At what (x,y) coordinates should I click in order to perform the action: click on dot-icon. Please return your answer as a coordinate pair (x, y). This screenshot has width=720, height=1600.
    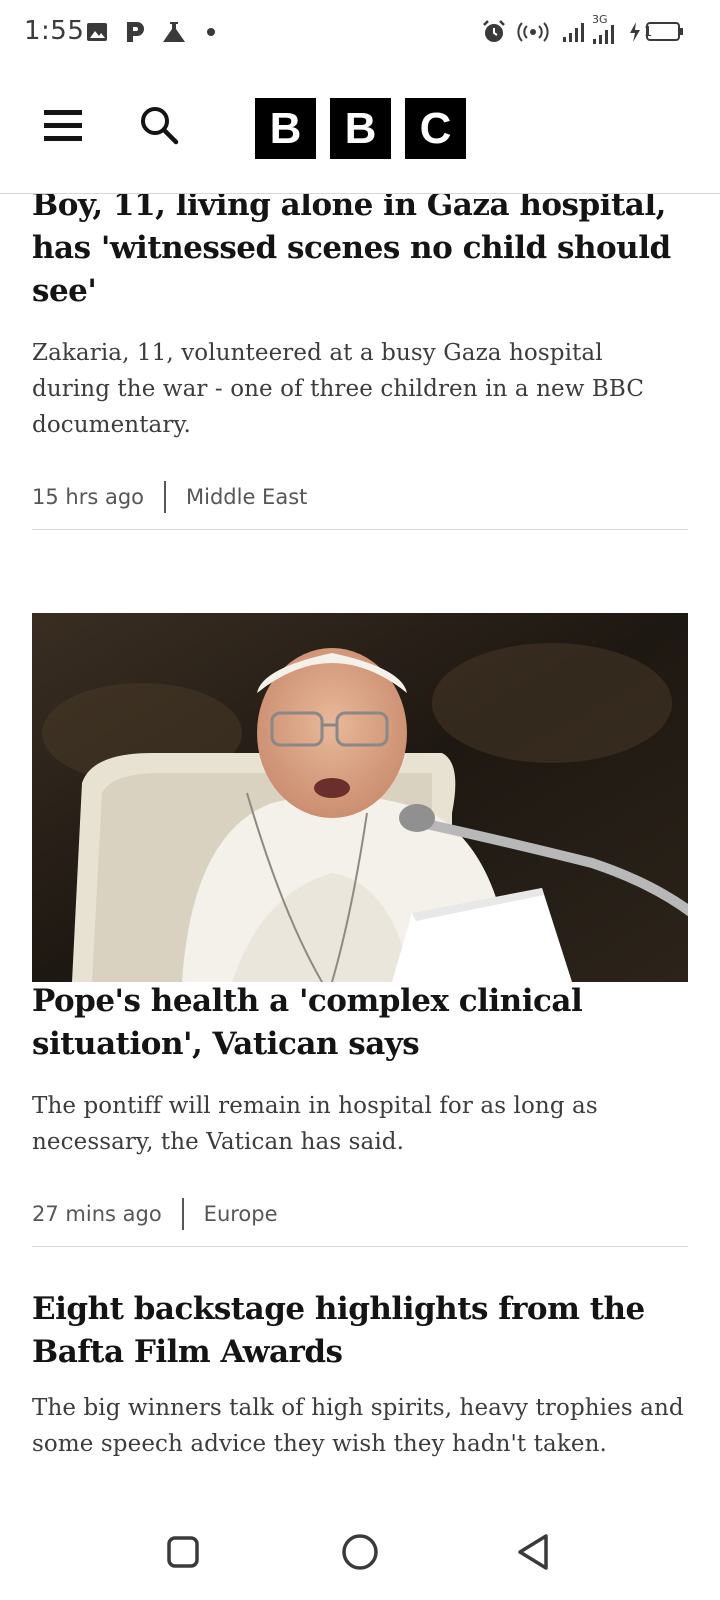
    Looking at the image, I should click on (211, 32).